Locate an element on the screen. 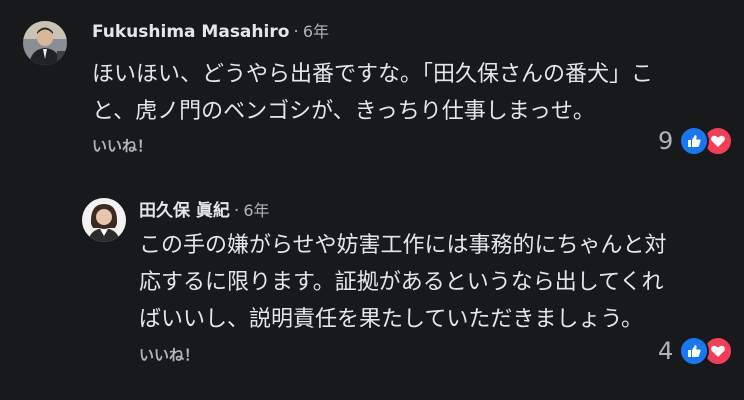 This screenshot has width=744, height=400. comment-line: と、虎ノ門のベンゴシが、きっちり仕事しまっせ。 is located at coordinates (343, 111).